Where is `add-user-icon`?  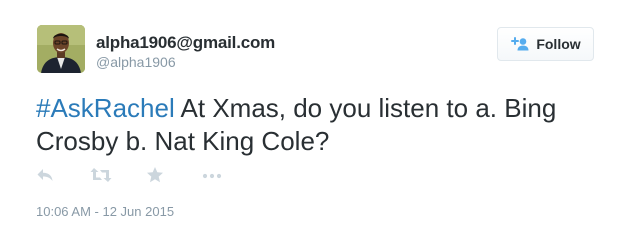 add-user-icon is located at coordinates (520, 44).